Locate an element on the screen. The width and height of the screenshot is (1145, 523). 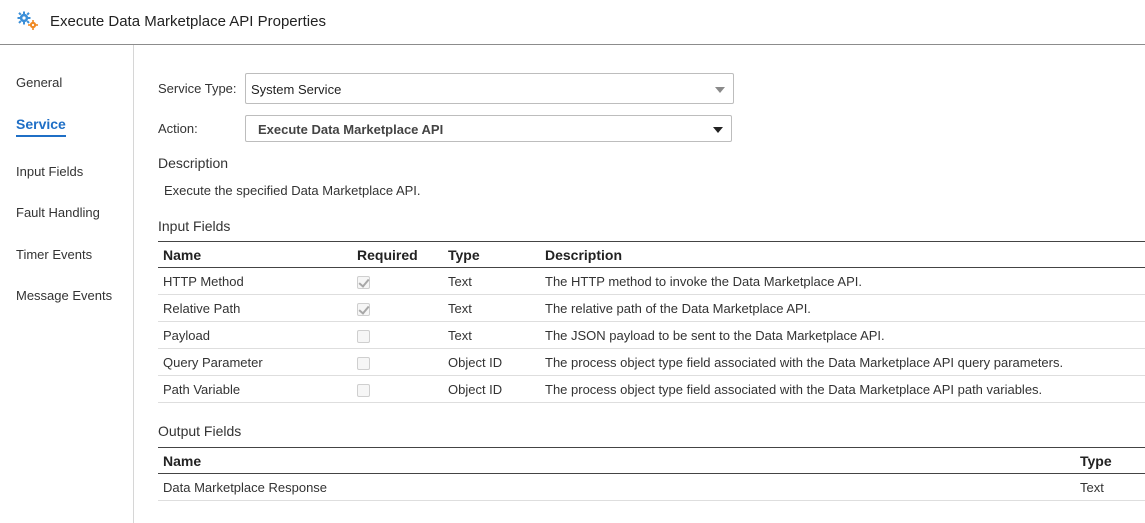
field-name: Relative Path is located at coordinates (255, 308).